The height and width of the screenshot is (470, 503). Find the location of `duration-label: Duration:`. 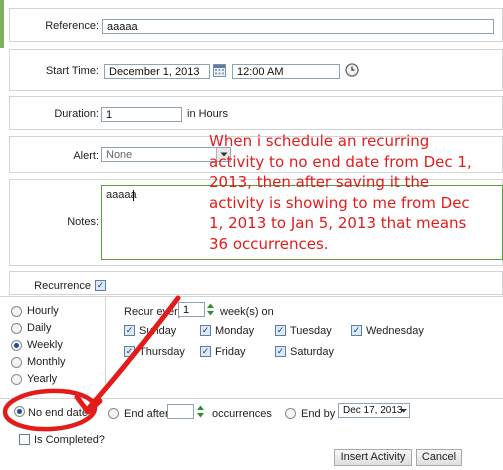

duration-label: Duration: is located at coordinates (76, 114).